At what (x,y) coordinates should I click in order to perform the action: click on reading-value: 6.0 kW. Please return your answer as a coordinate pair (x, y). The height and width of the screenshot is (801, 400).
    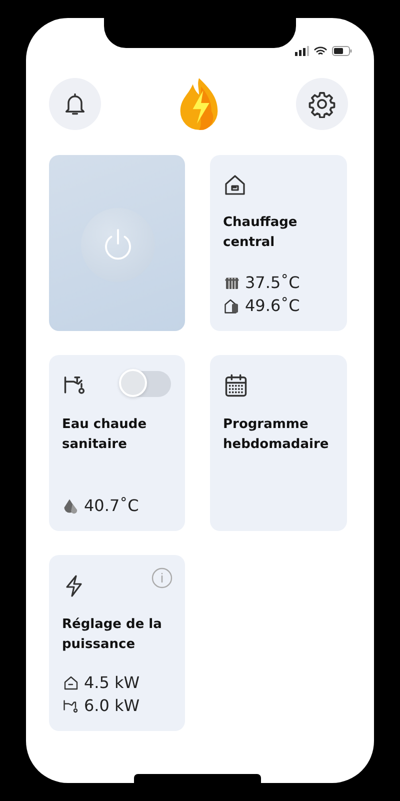
    Looking at the image, I should click on (112, 706).